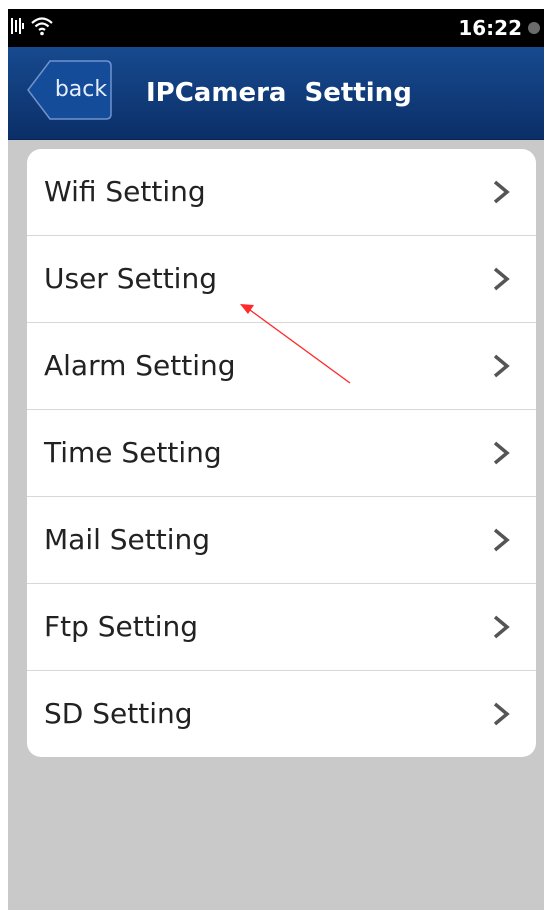 This screenshot has width=544, height=910. What do you see at coordinates (81, 89) in the screenshot?
I see `back-button-label: back` at bounding box center [81, 89].